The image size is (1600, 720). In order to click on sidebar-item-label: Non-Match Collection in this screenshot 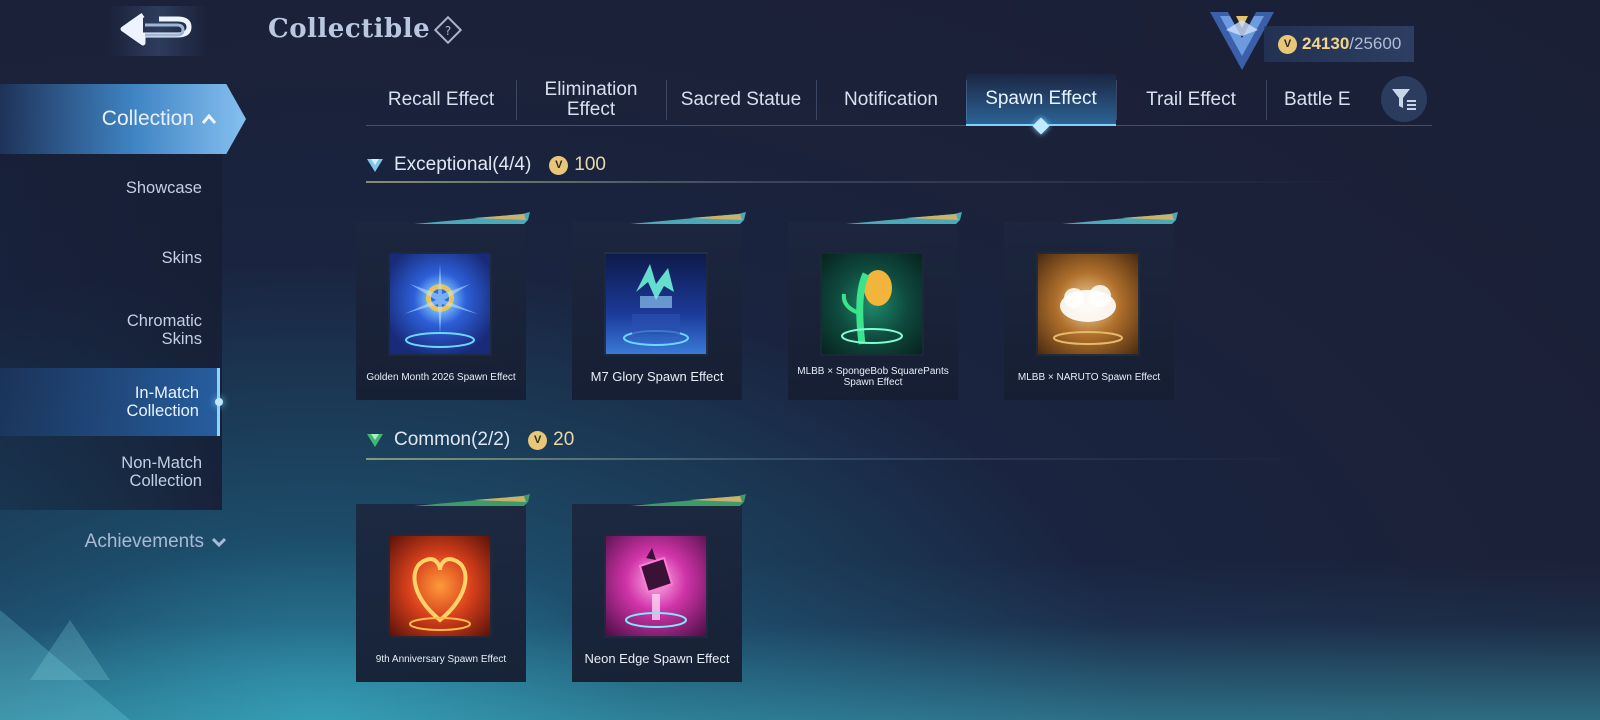, I will do `click(161, 472)`.